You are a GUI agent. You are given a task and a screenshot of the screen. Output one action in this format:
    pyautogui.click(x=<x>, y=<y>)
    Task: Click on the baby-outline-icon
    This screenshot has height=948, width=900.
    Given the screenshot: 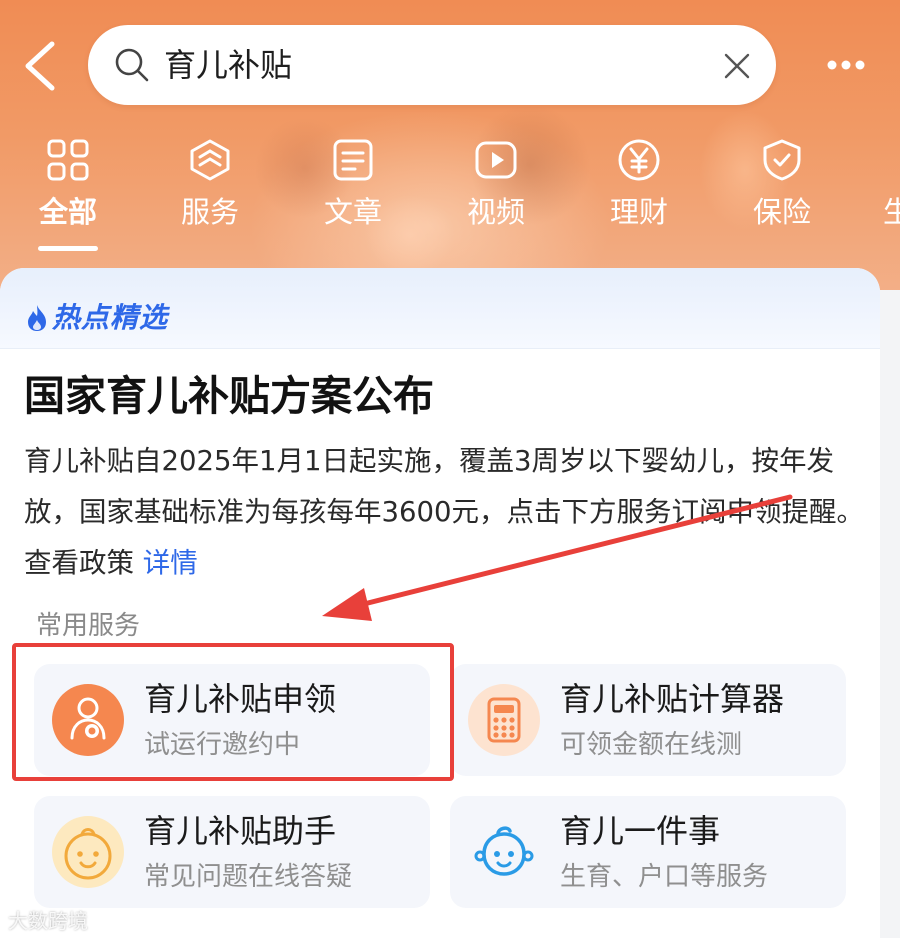 What is the action you would take?
    pyautogui.click(x=504, y=852)
    